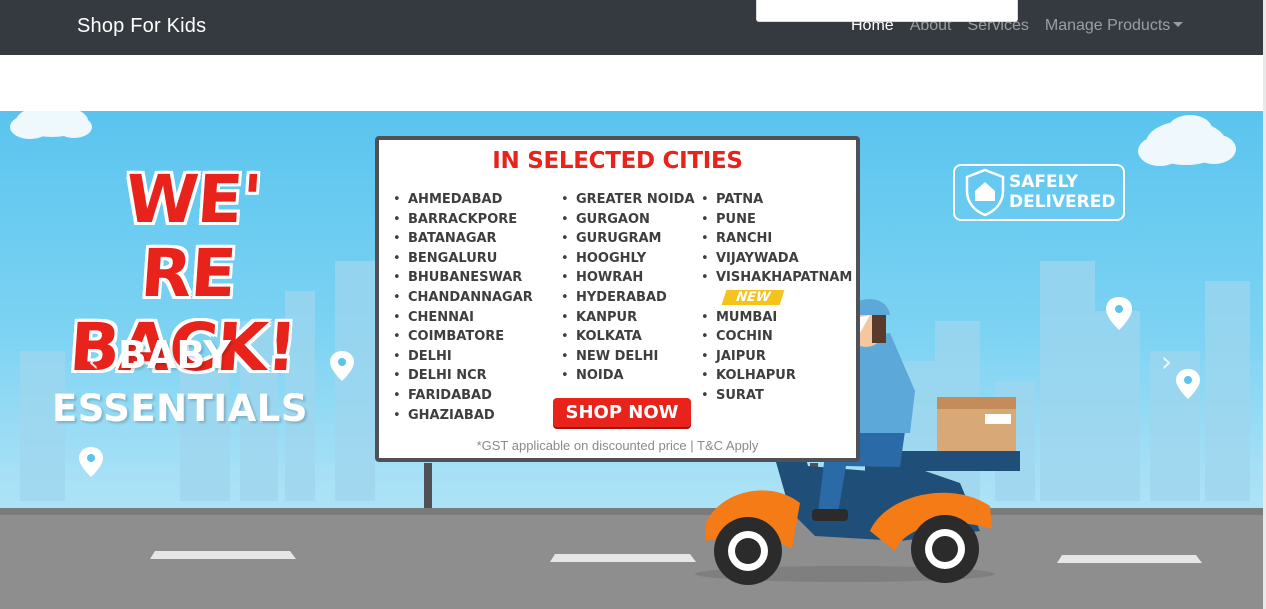  What do you see at coordinates (776, 396) in the screenshot?
I see `city-item: SURAT` at bounding box center [776, 396].